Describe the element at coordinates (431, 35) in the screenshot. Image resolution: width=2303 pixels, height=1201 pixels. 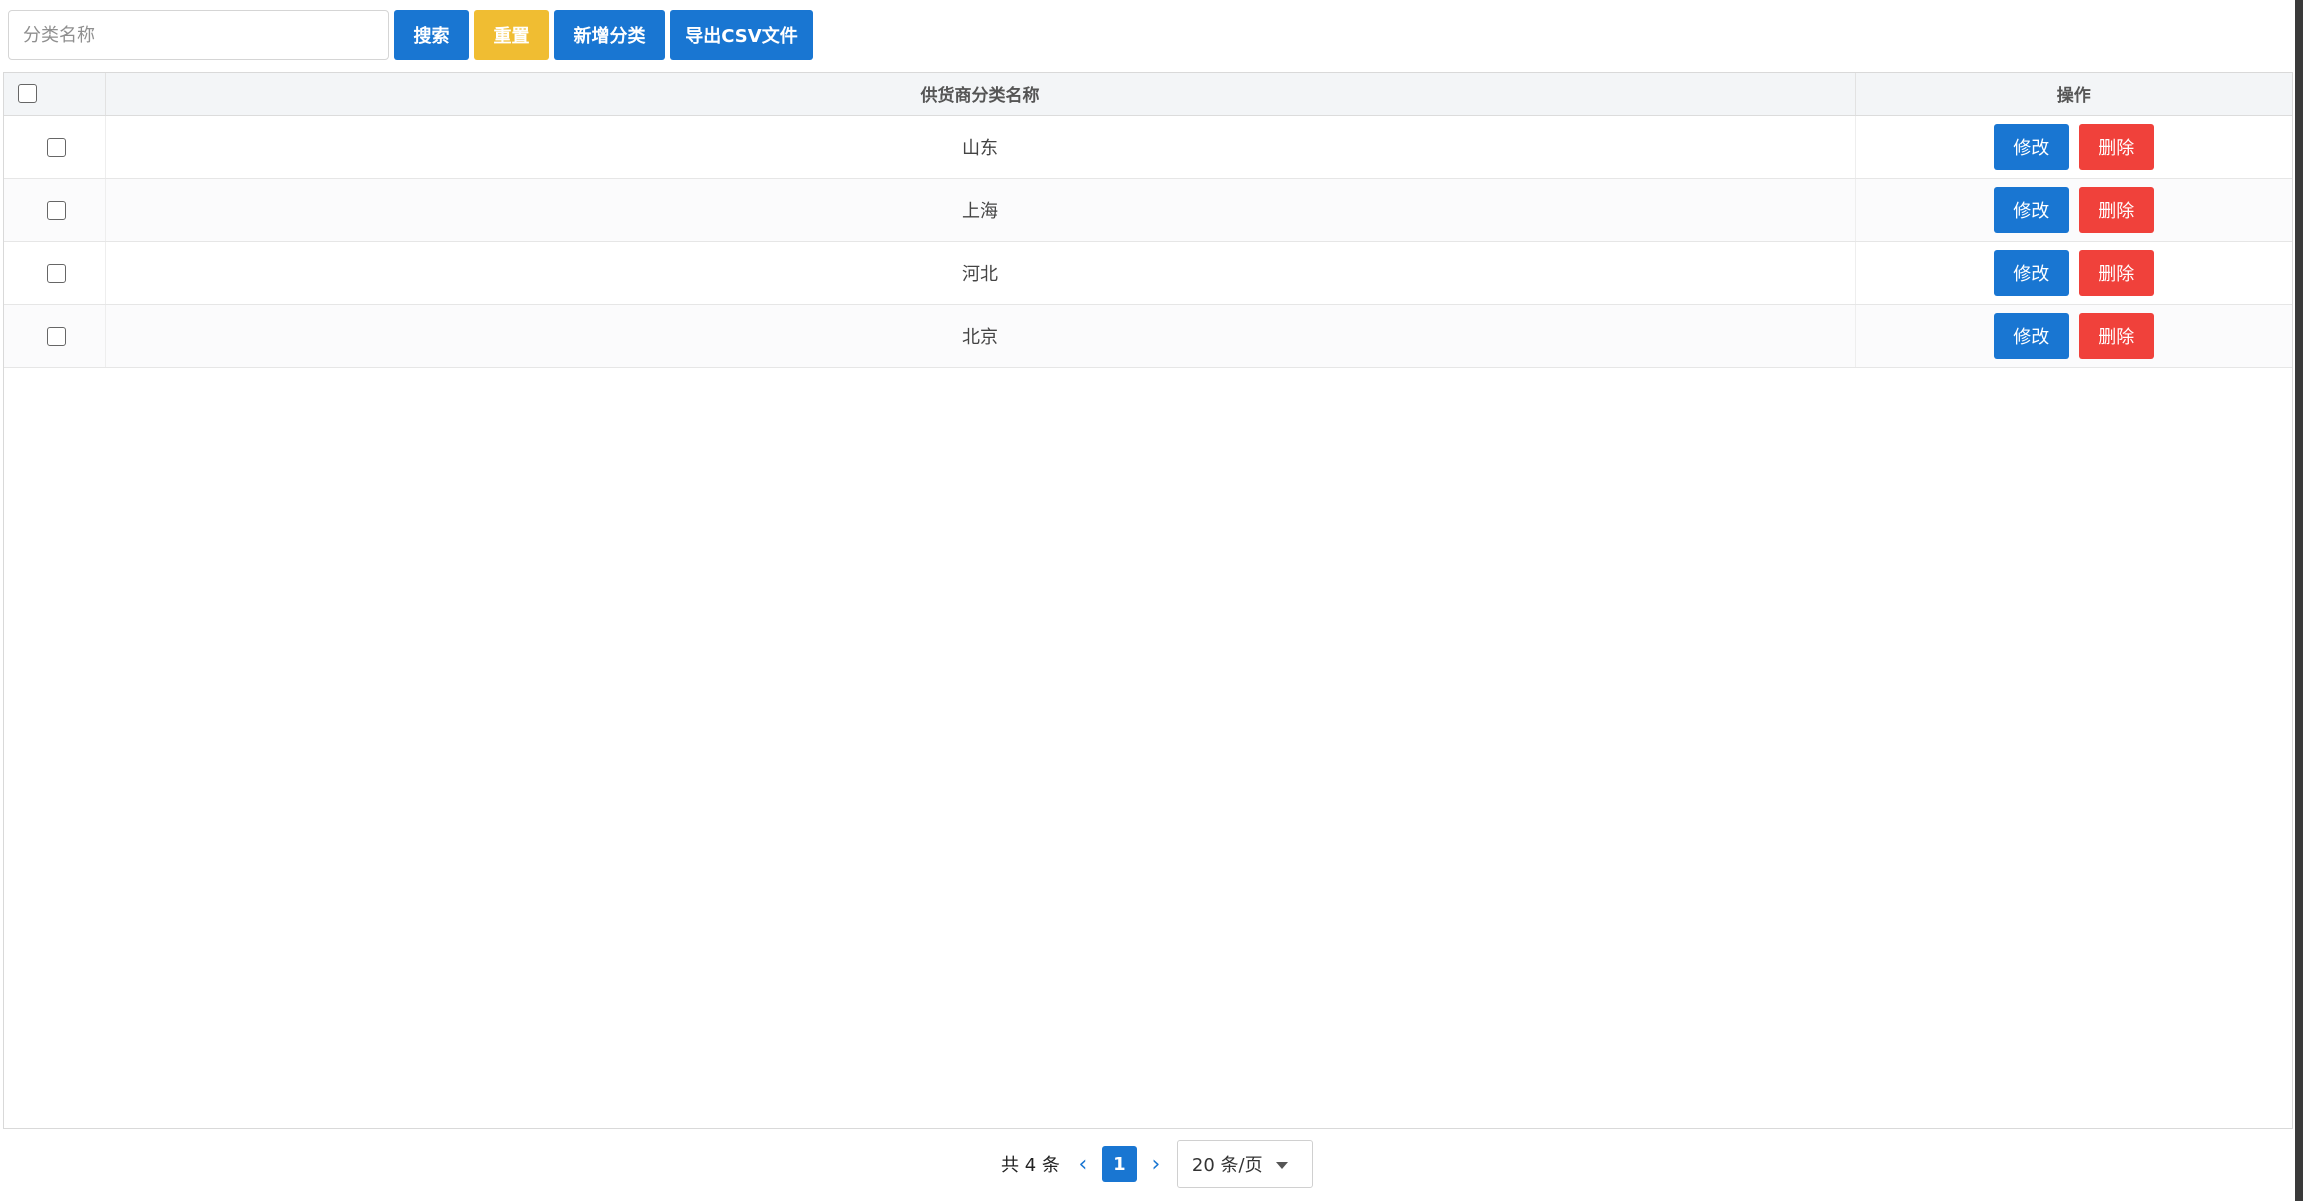
I see `search-button: 搜索` at that location.